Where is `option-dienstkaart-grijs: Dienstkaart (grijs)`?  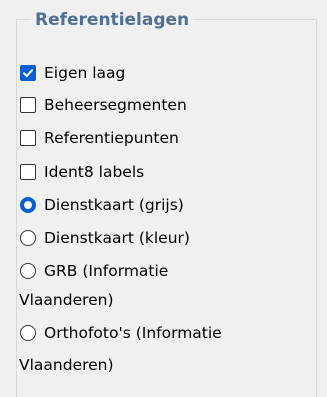
option-dienstkaart-grijs: Dienstkaart (grijs) is located at coordinates (102, 205).